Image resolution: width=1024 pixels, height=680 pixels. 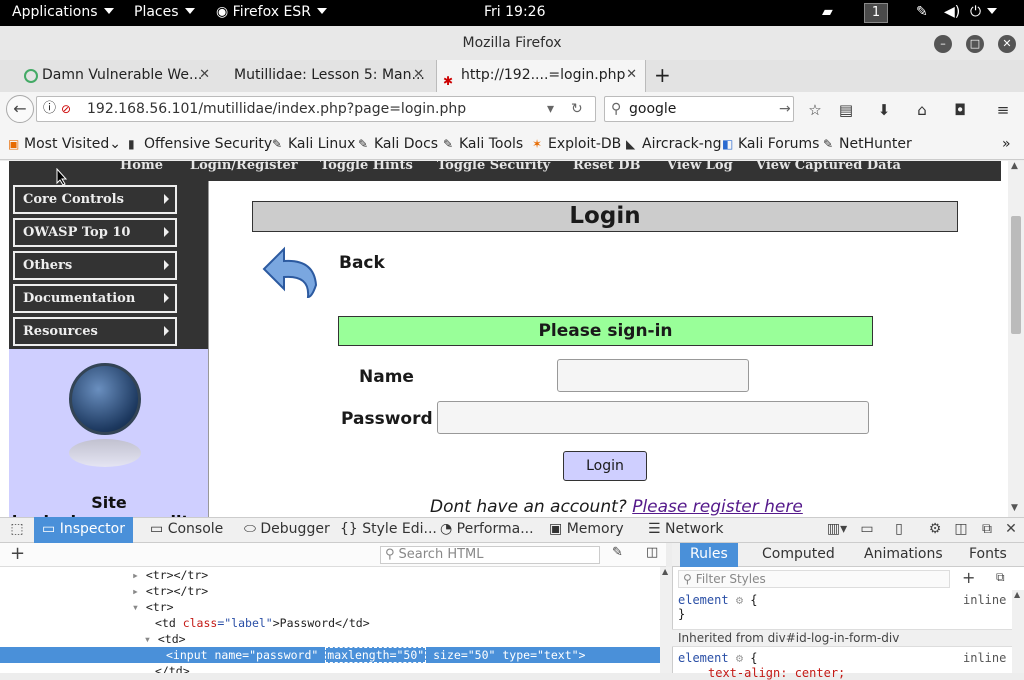 What do you see at coordinates (200, 144) in the screenshot?
I see `bookmark-offensive-security: ▮ Offensive Security` at bounding box center [200, 144].